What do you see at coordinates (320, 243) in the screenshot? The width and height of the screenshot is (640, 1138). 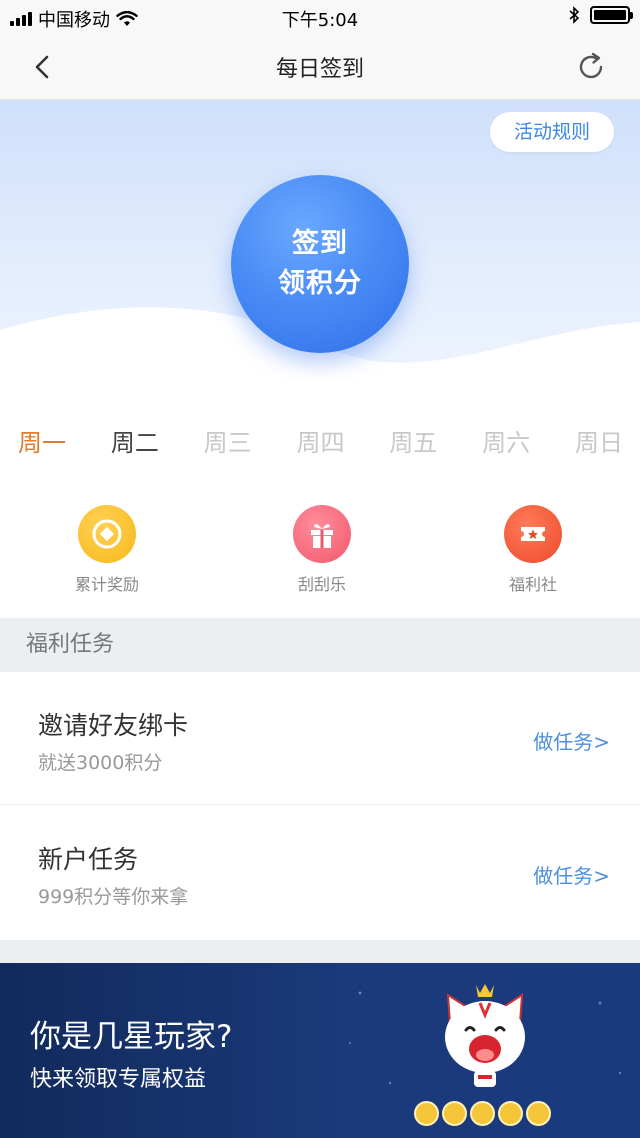 I see `checkin-label-line1: 签到` at bounding box center [320, 243].